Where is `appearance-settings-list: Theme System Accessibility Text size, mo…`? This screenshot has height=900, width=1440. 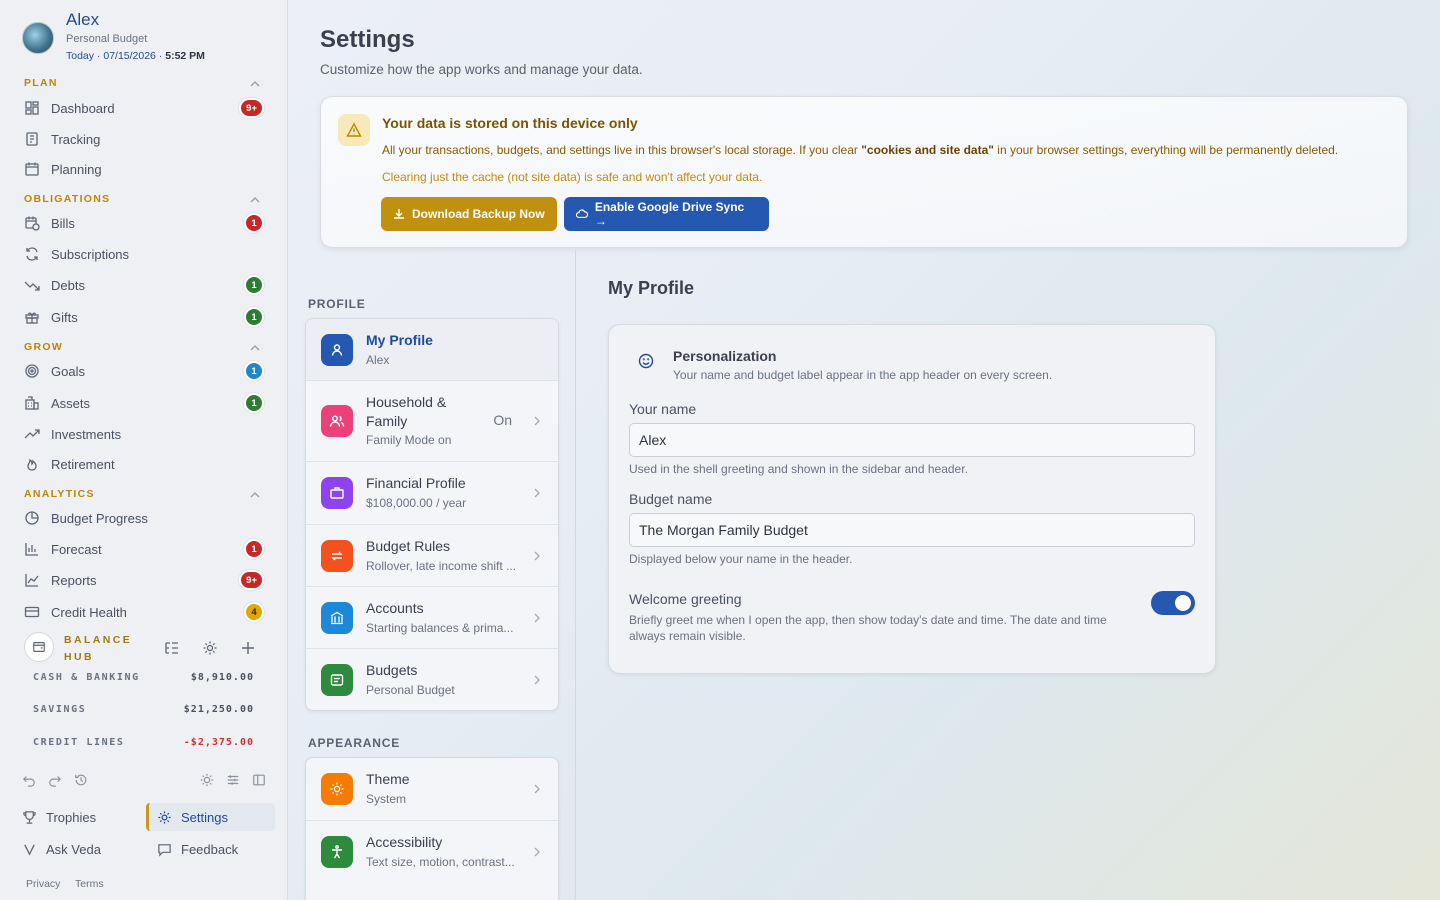 appearance-settings-list: Theme System Accessibility Text size, mo… is located at coordinates (432, 828).